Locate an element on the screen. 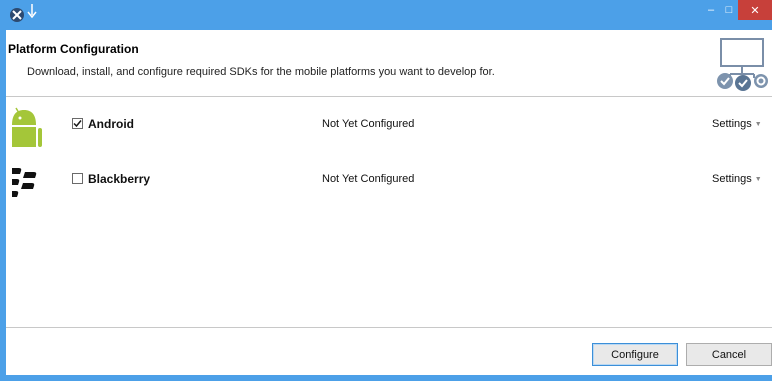  close-button: ✕ is located at coordinates (755, 10).